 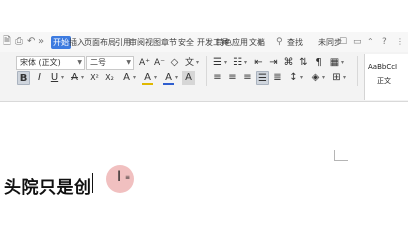 I want to click on tab-page-layout: 页面布局, so click(x=100, y=42).